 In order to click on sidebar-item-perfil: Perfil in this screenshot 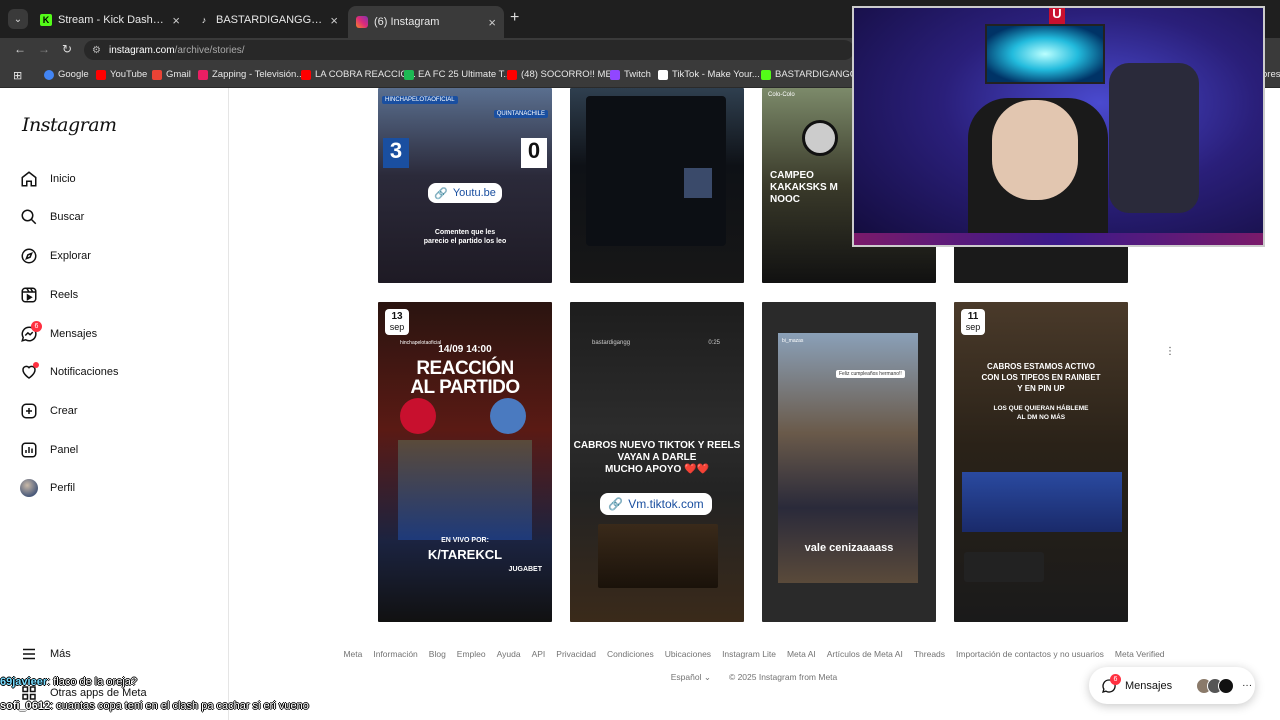, I will do `click(47, 488)`.